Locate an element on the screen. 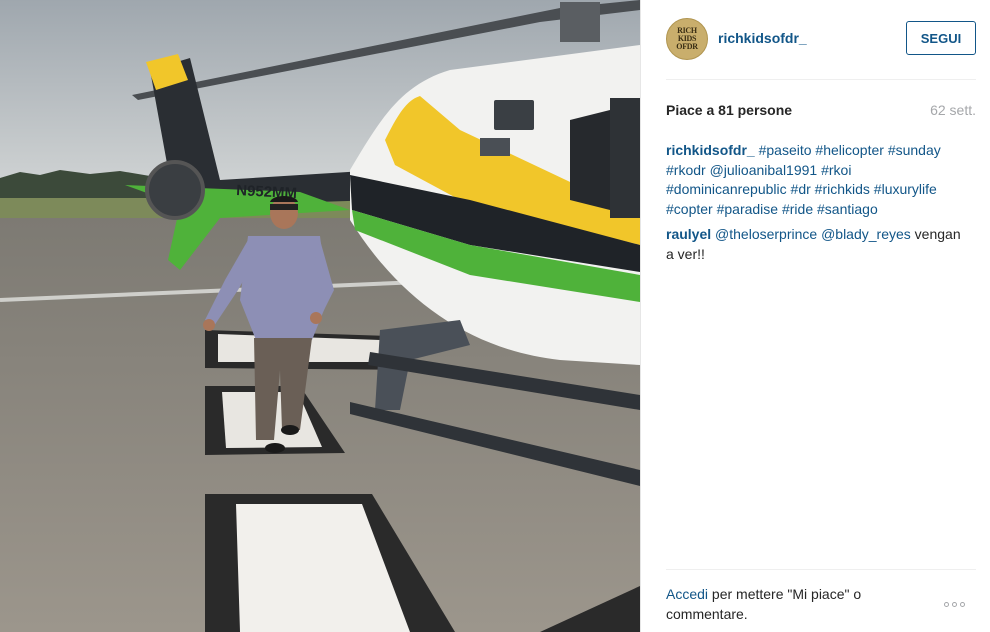  hashtag-link: #copter is located at coordinates (689, 209).